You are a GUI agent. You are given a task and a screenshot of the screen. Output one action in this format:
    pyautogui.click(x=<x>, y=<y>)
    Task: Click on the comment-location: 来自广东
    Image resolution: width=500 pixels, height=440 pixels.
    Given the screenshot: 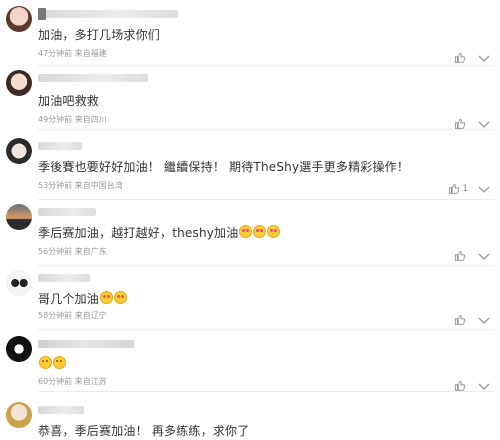 What is the action you would take?
    pyautogui.click(x=90, y=251)
    